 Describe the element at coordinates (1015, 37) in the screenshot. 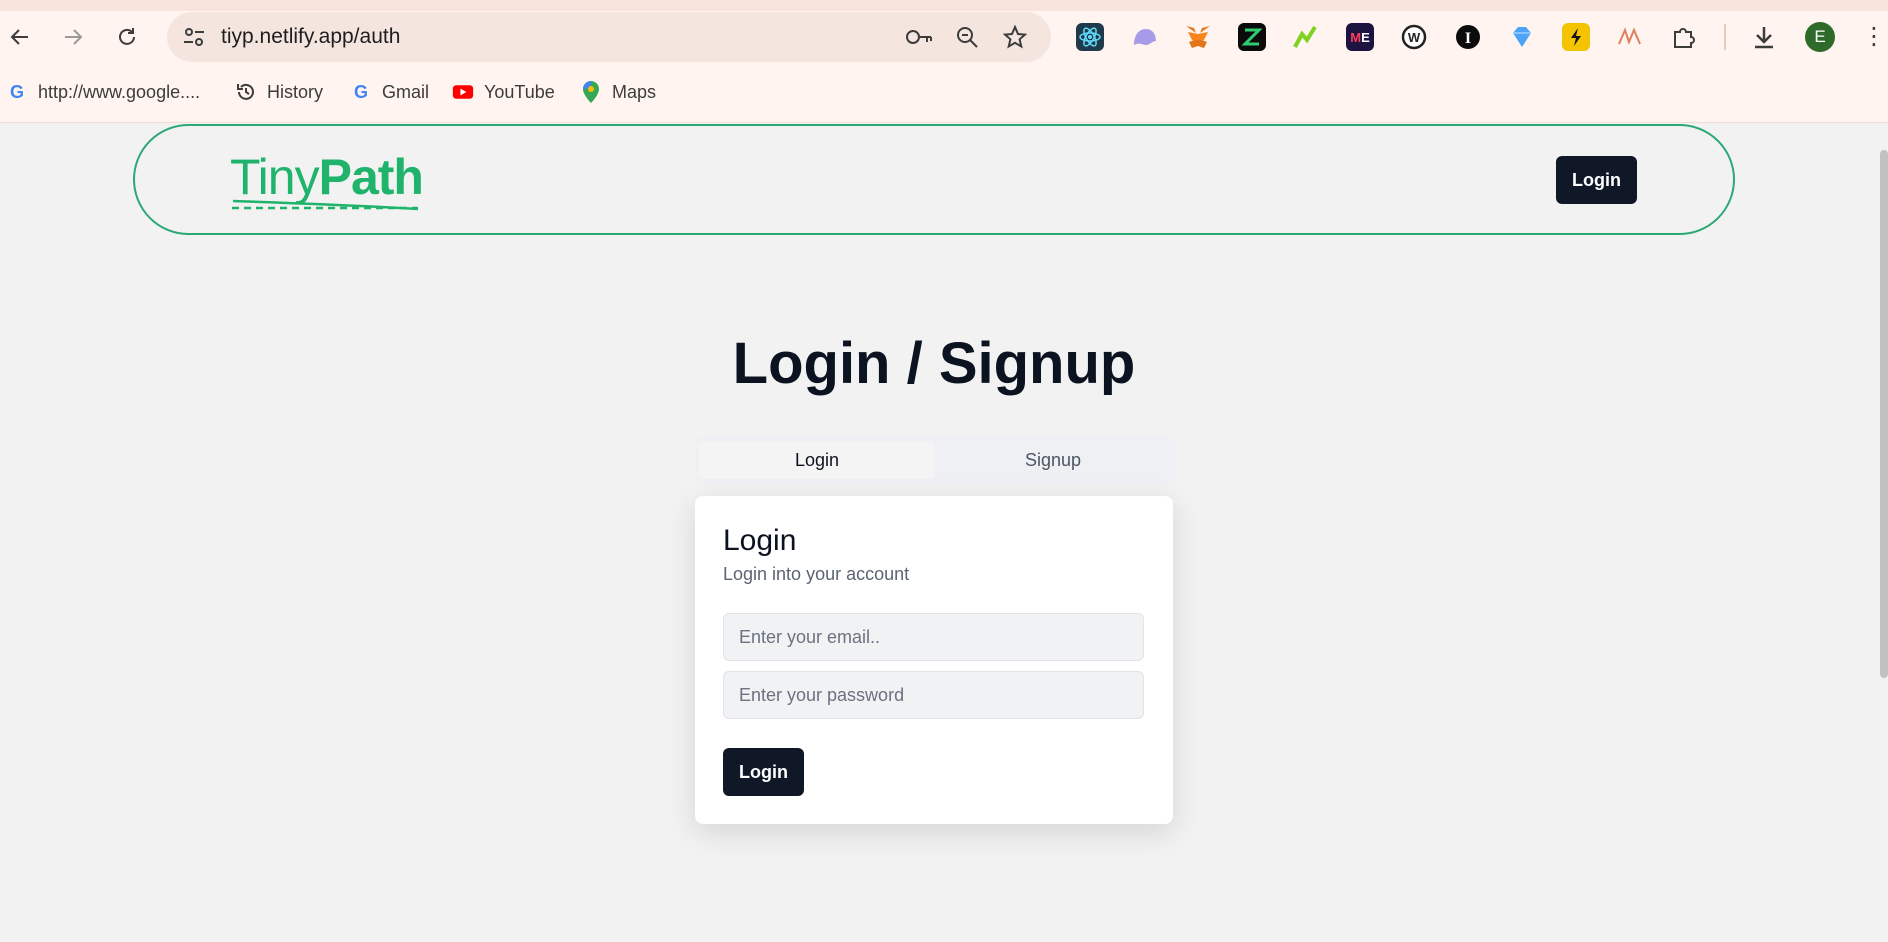

I see `bookmark-star-icon` at that location.